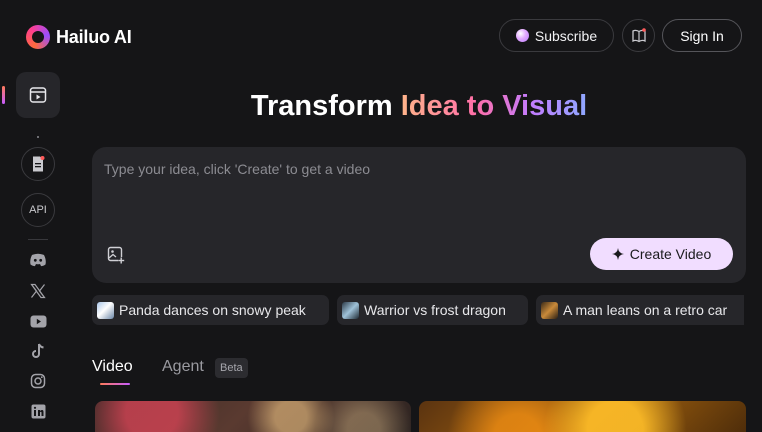  I want to click on youtube-icon, so click(38, 321).